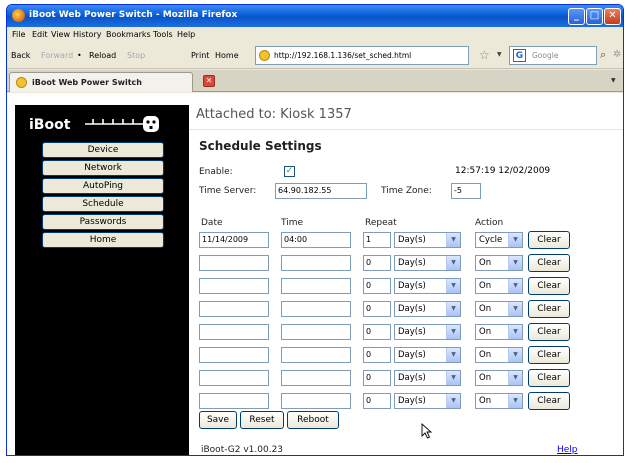  I want to click on nav-home-button: Home, so click(103, 240).